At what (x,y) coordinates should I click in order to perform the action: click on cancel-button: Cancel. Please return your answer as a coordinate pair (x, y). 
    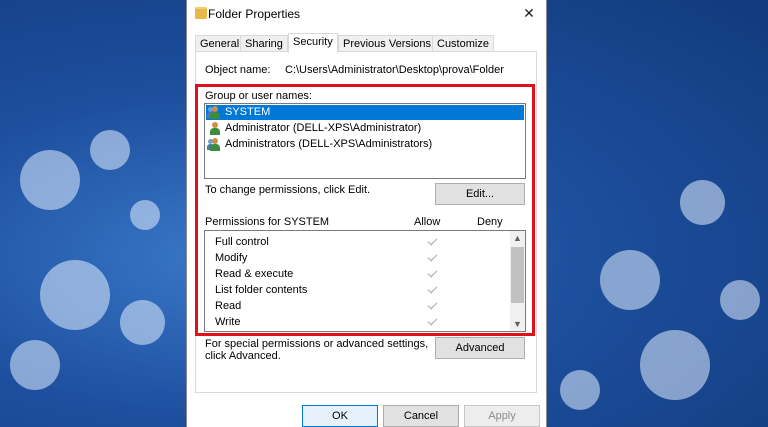
    Looking at the image, I should click on (421, 416).